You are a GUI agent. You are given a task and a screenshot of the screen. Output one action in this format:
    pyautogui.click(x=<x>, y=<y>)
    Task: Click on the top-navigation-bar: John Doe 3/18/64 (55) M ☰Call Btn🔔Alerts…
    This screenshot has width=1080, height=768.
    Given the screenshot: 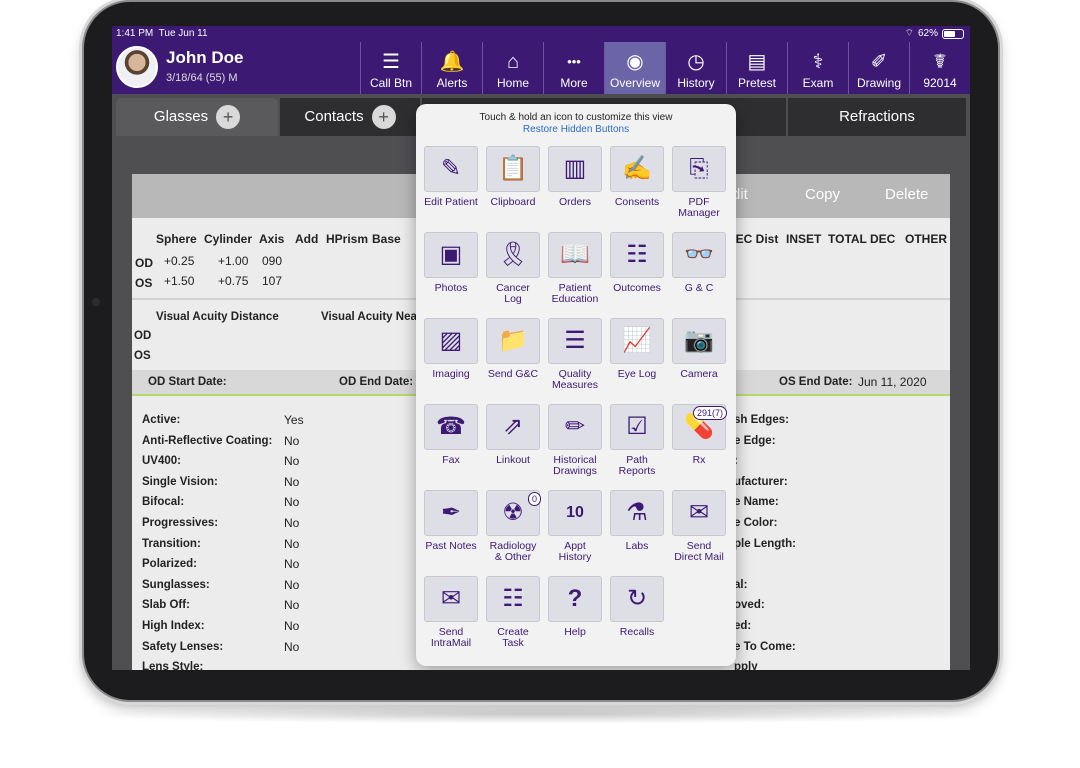 What is the action you would take?
    pyautogui.click(x=541, y=68)
    